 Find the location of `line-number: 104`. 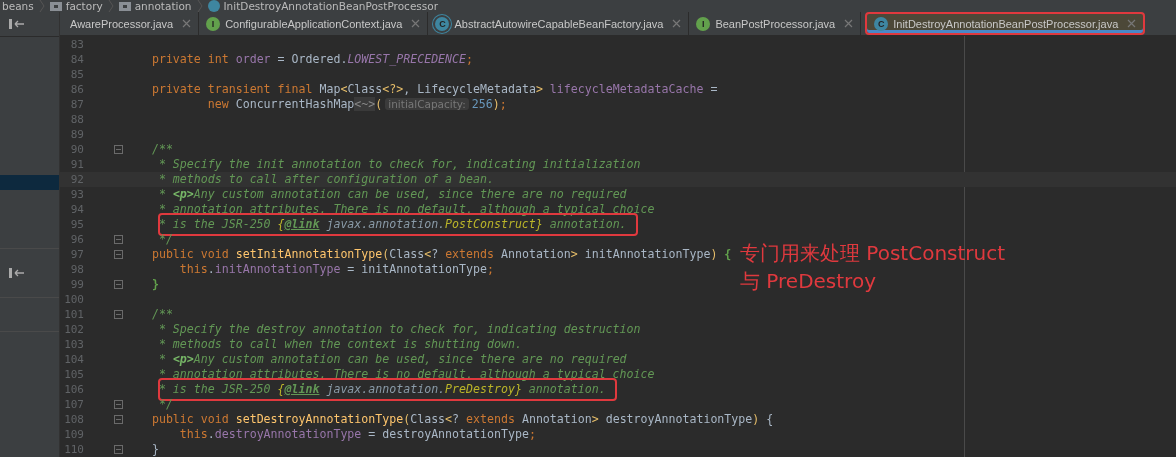

line-number: 104 is located at coordinates (73, 359).